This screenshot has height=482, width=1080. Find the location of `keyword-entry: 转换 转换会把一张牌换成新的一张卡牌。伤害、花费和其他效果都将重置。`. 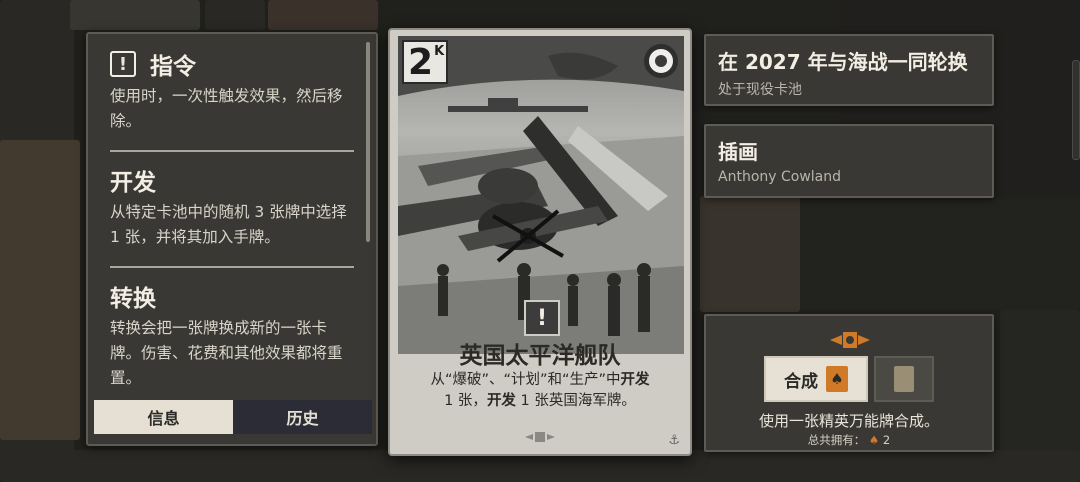

keyword-entry: 转换 转换会把一张牌换成新的一张卡牌。伤害、花费和其他效果都将重置。 is located at coordinates (239, 335).